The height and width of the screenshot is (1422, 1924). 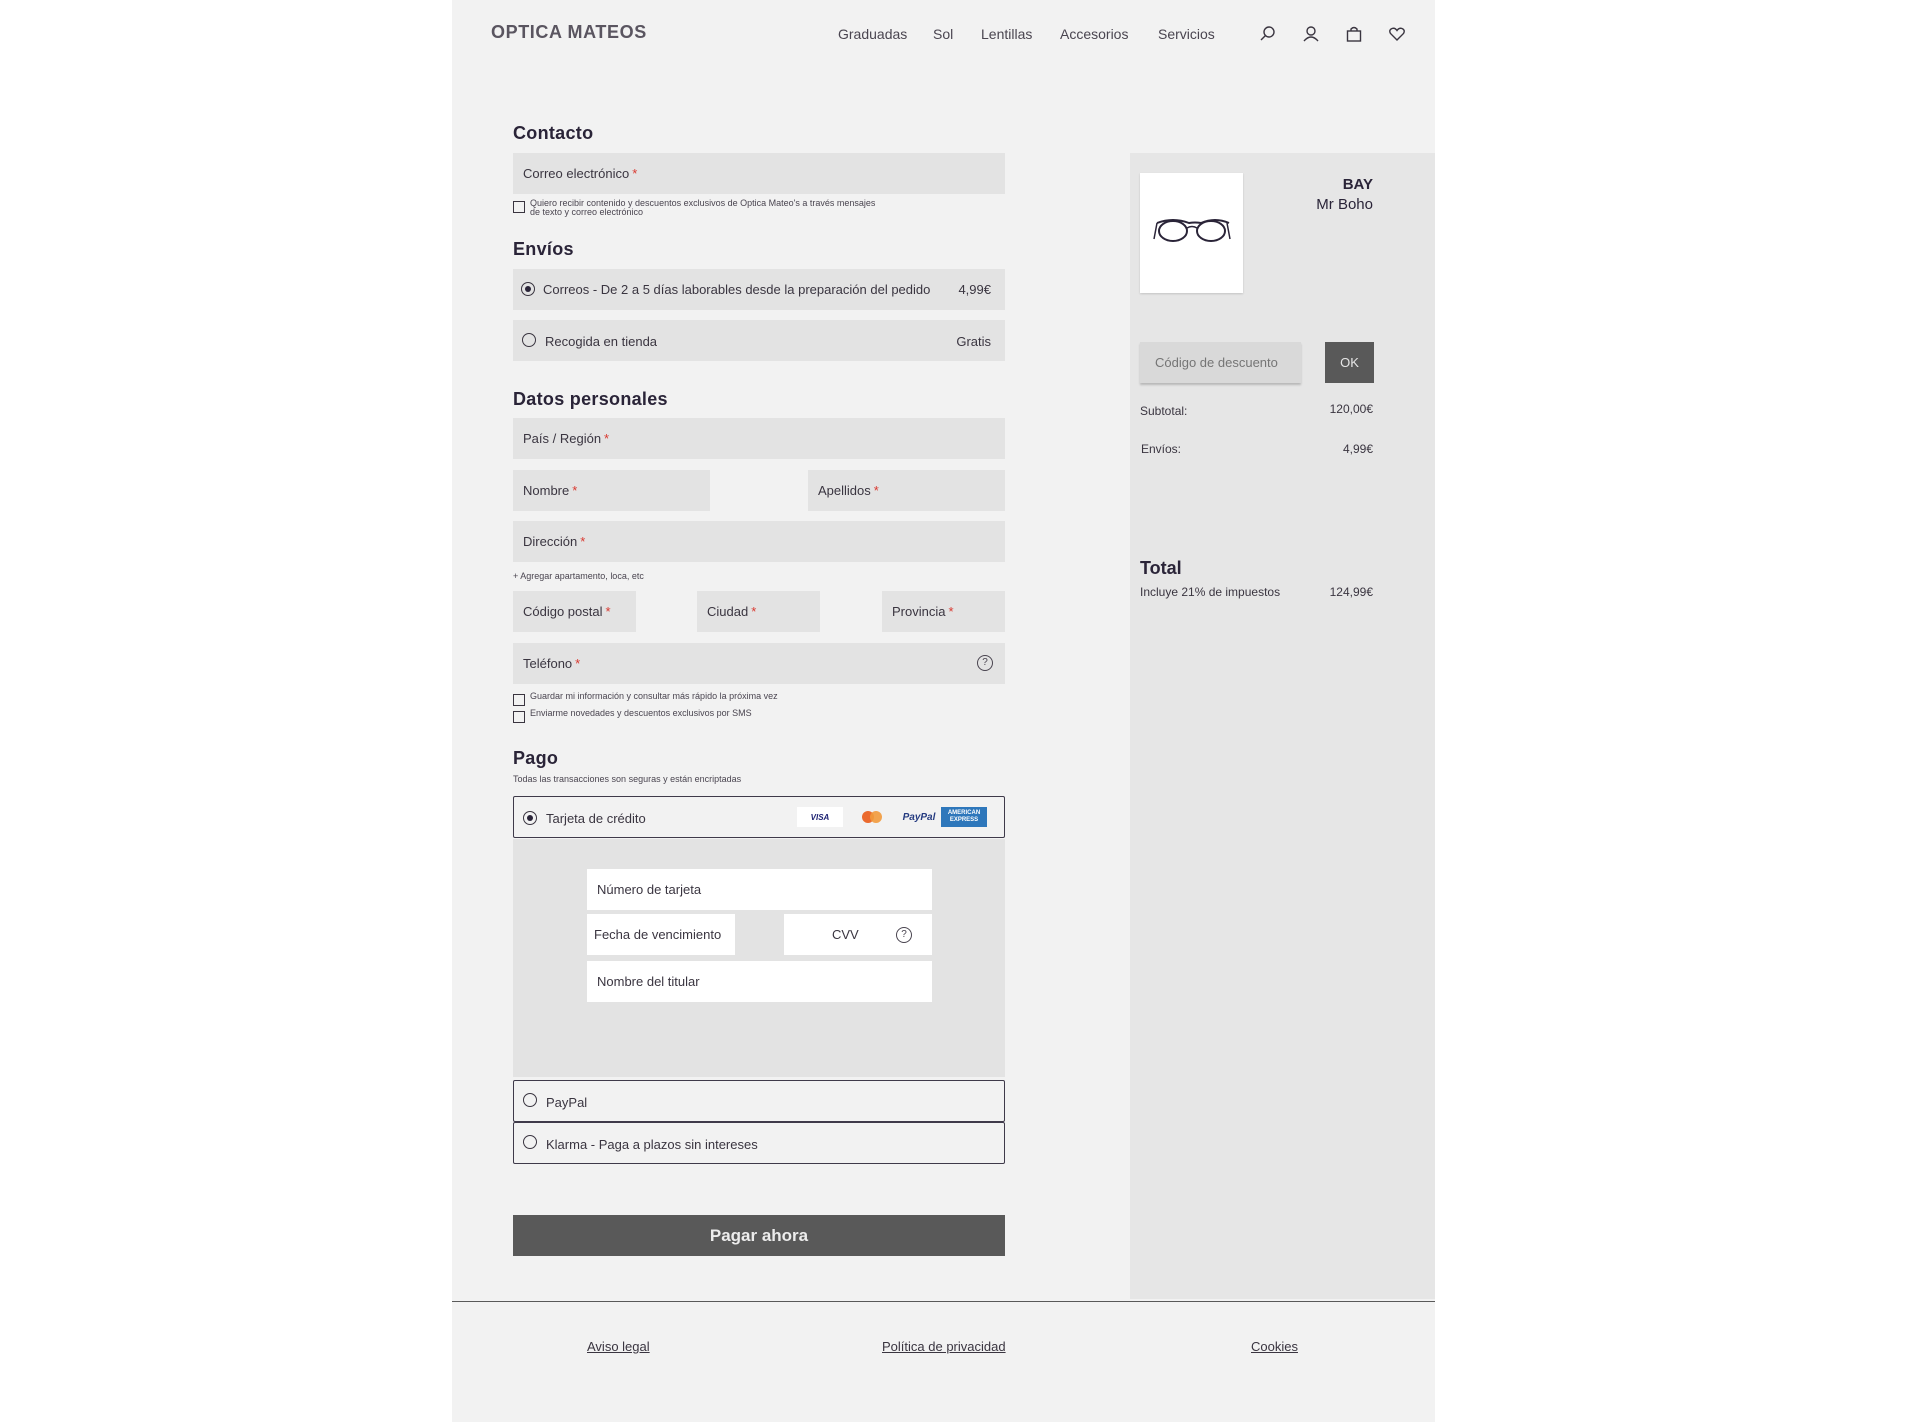 I want to click on sms-checkbox, so click(x=519, y=717).